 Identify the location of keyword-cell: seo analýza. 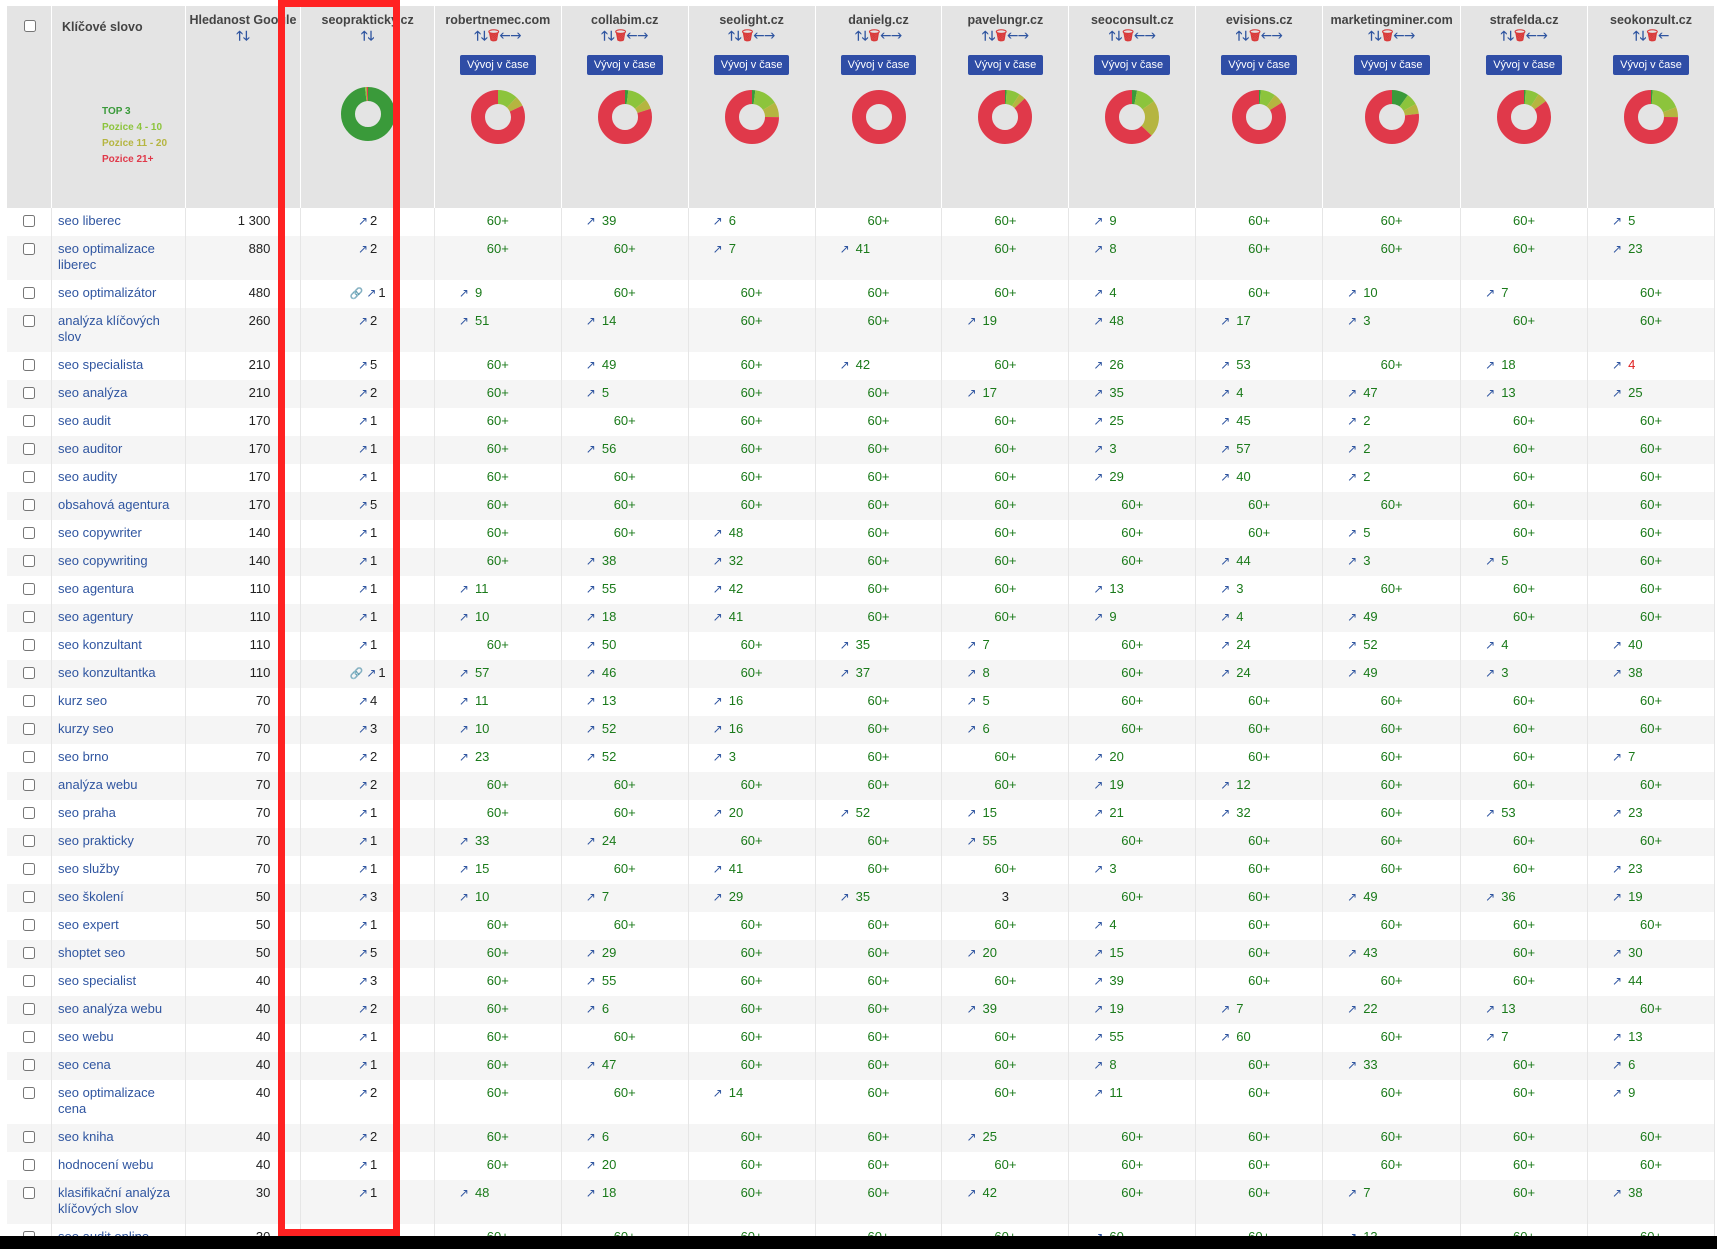
(118, 394).